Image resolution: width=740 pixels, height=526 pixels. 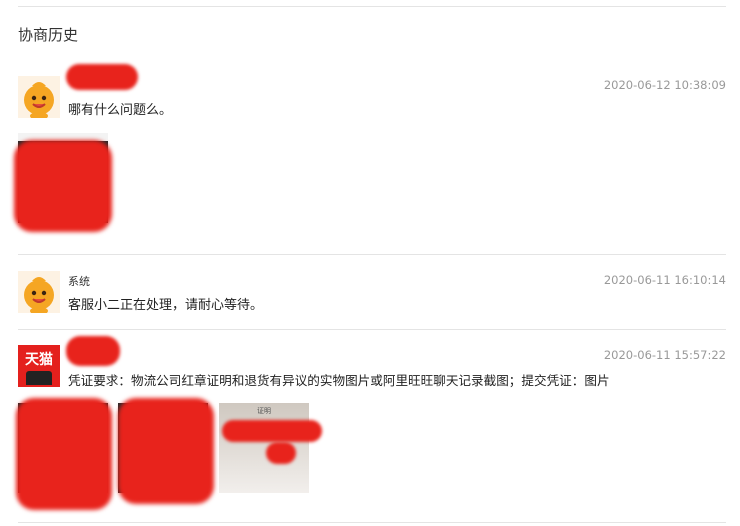 I want to click on tmall-logo-text: 天猫, so click(x=39, y=360).